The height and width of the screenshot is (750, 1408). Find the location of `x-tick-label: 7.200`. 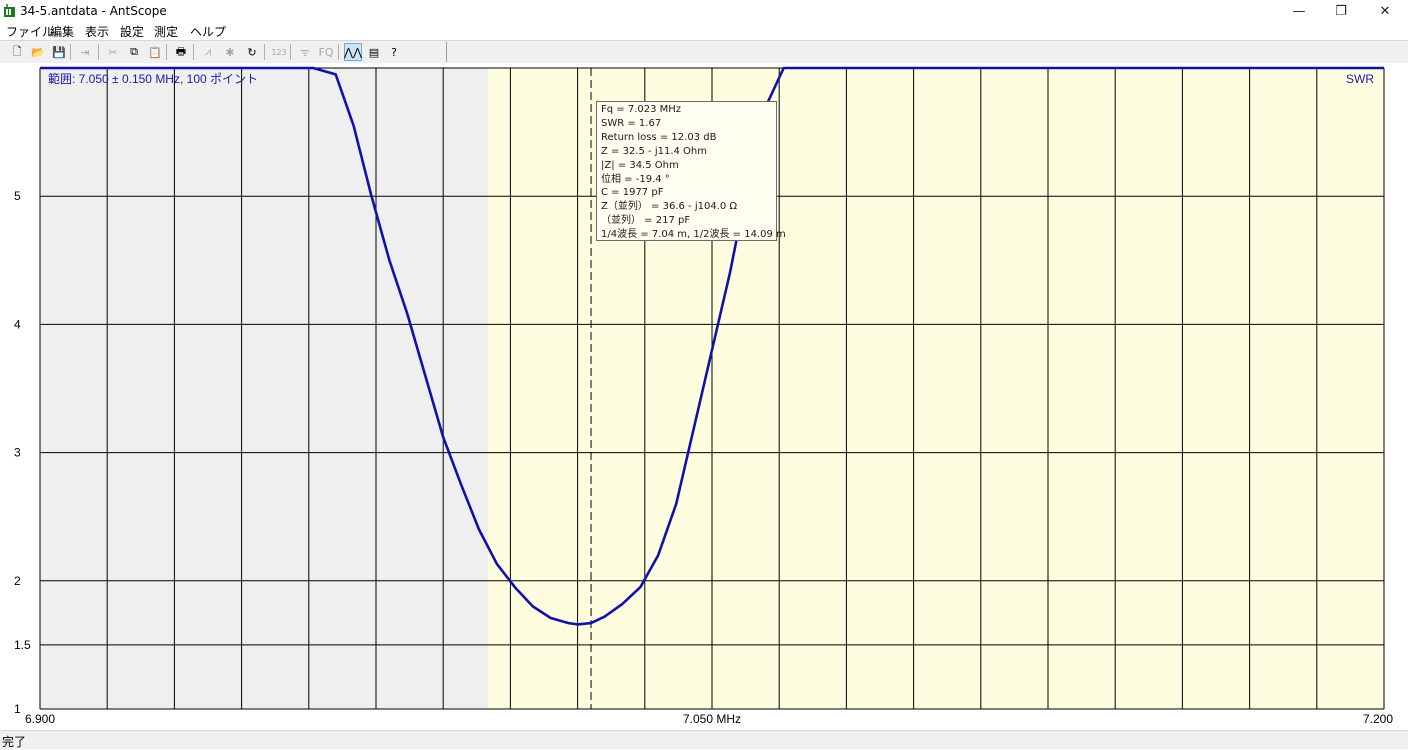

x-tick-label: 7.200 is located at coordinates (1378, 719).